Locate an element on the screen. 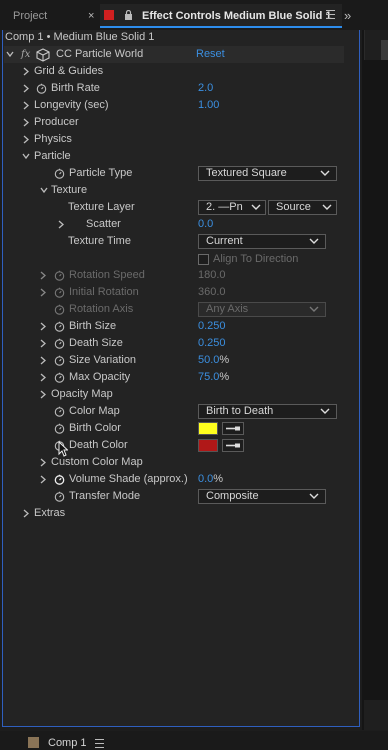  param-value: 360.0 is located at coordinates (212, 292).